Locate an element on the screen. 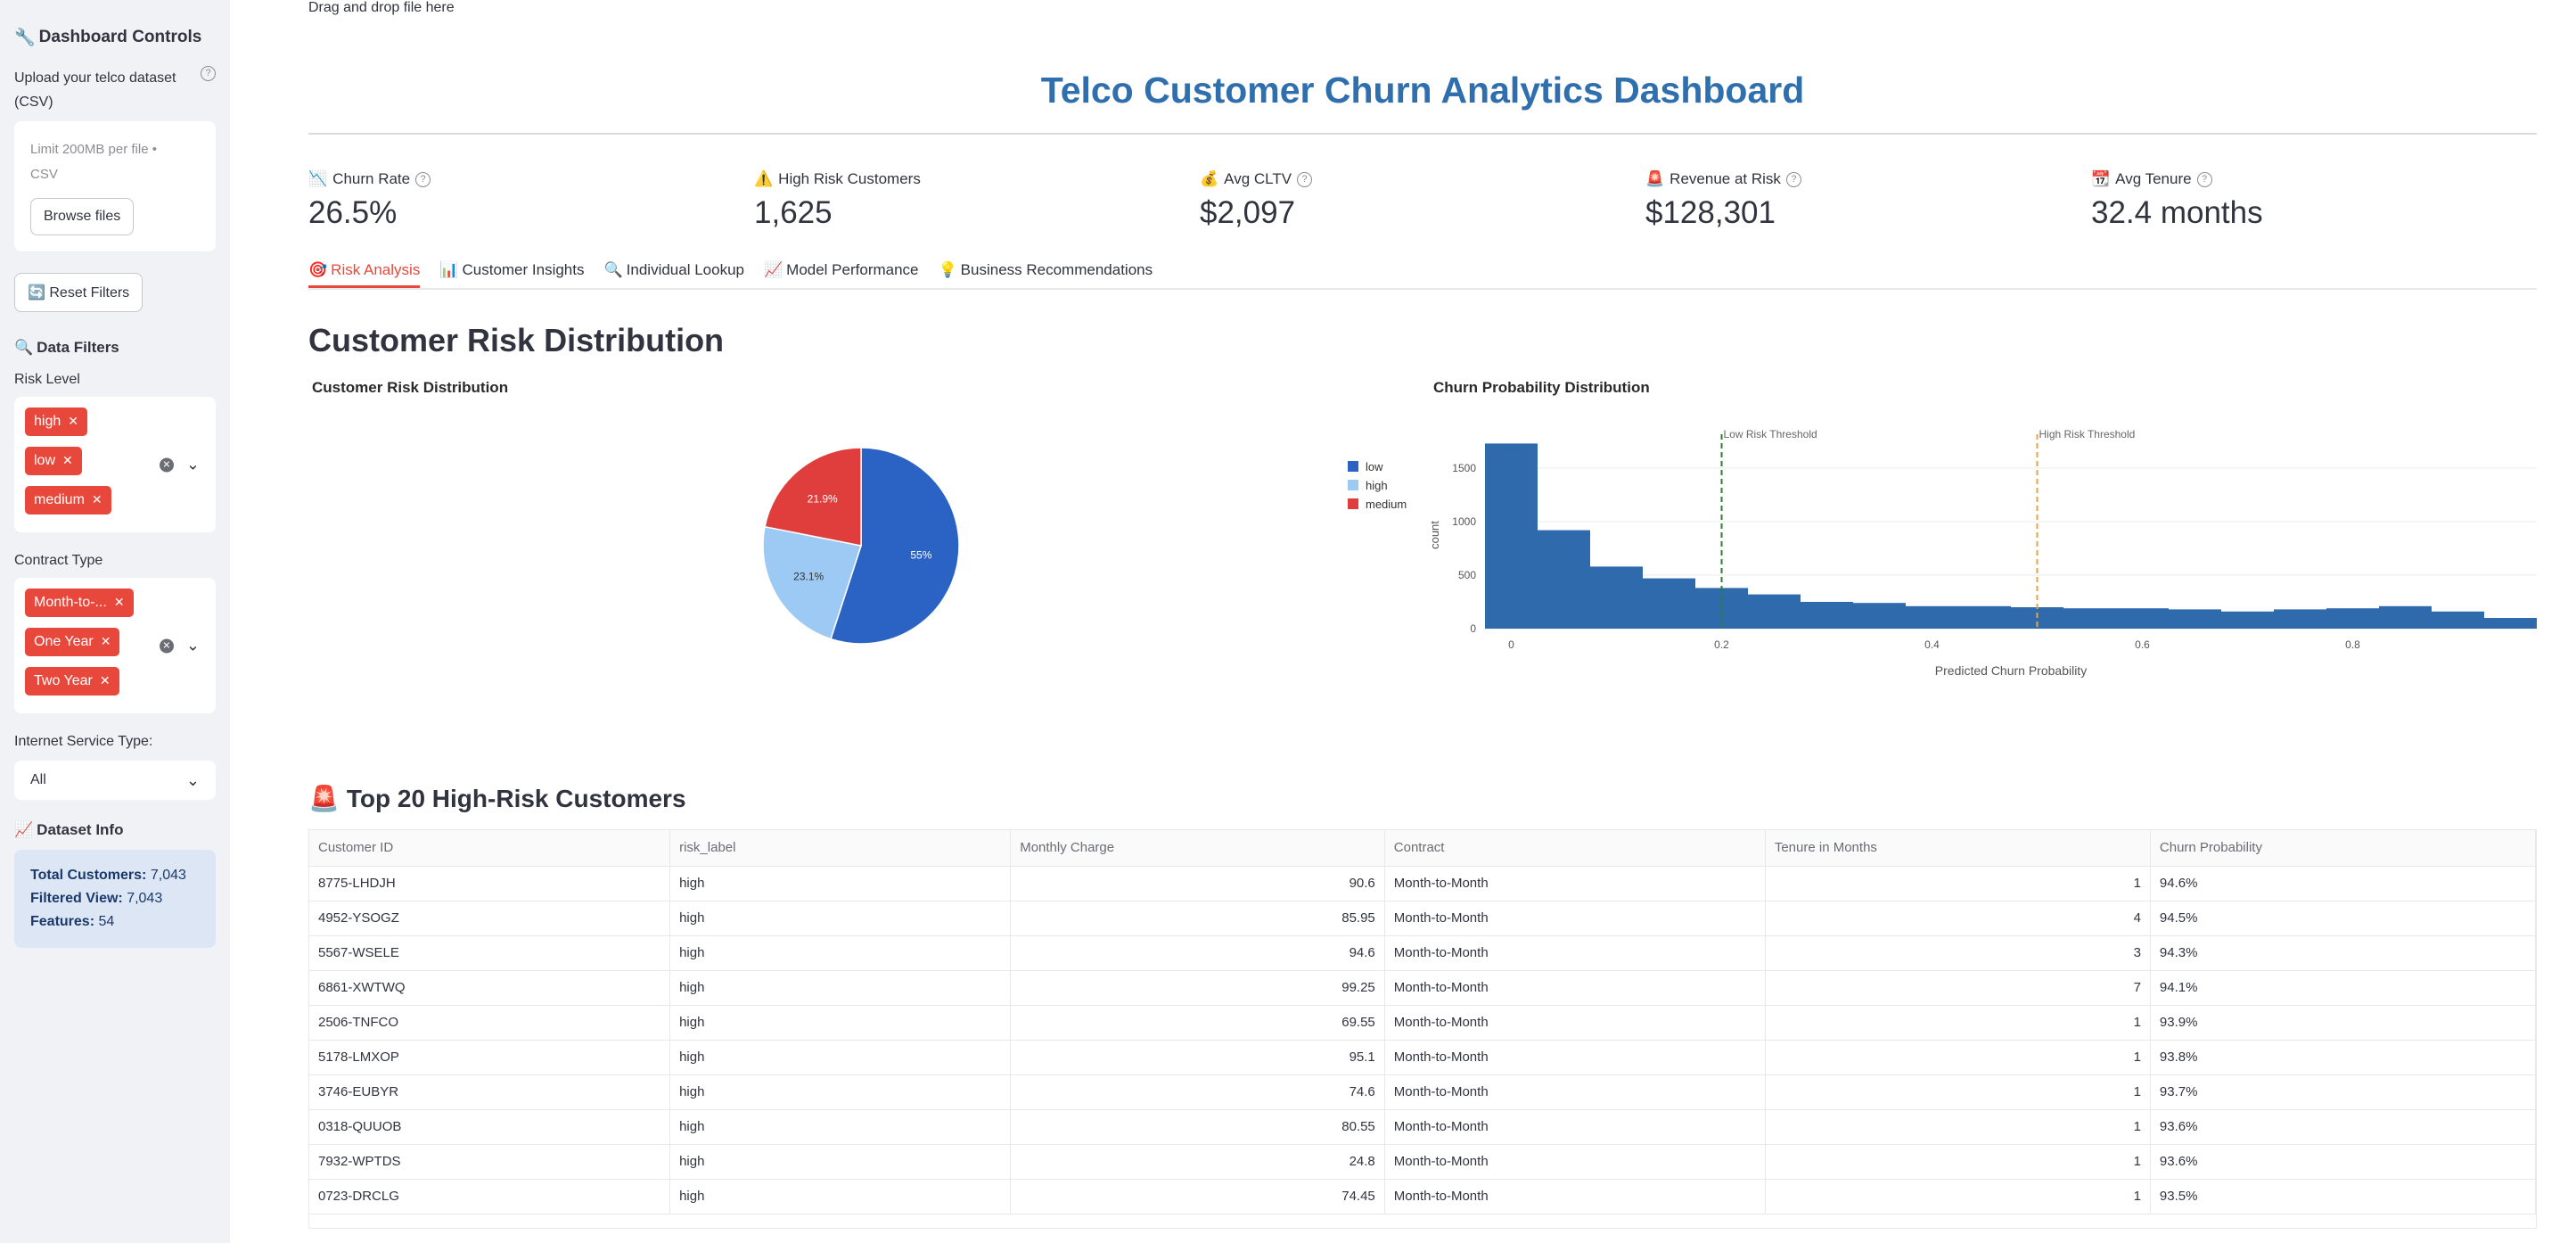 The width and height of the screenshot is (2576, 1243). contract-type-label: Contract Type is located at coordinates (59, 560).